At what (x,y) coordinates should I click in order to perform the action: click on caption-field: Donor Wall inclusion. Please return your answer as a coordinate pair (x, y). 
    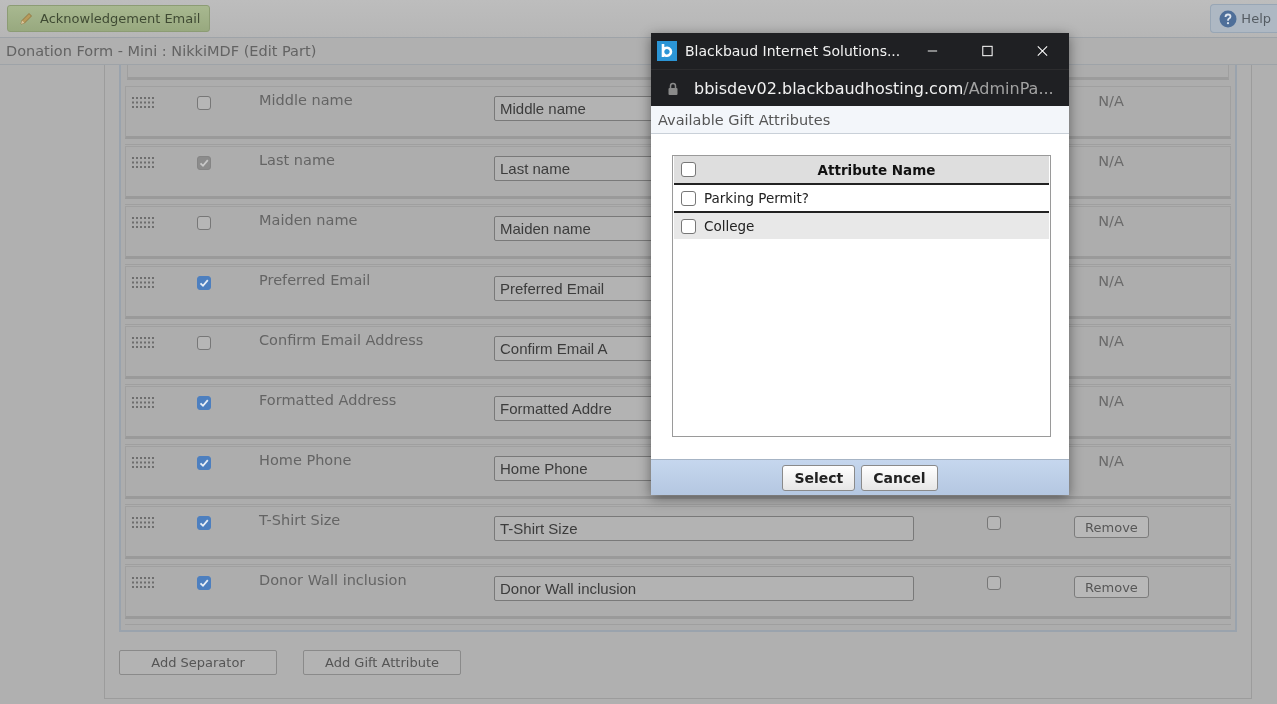
    Looking at the image, I should click on (704, 588).